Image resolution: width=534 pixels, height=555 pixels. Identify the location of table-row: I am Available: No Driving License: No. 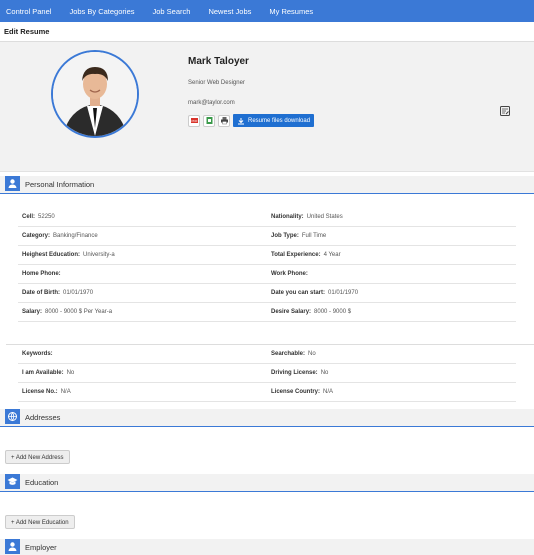
(267, 373).